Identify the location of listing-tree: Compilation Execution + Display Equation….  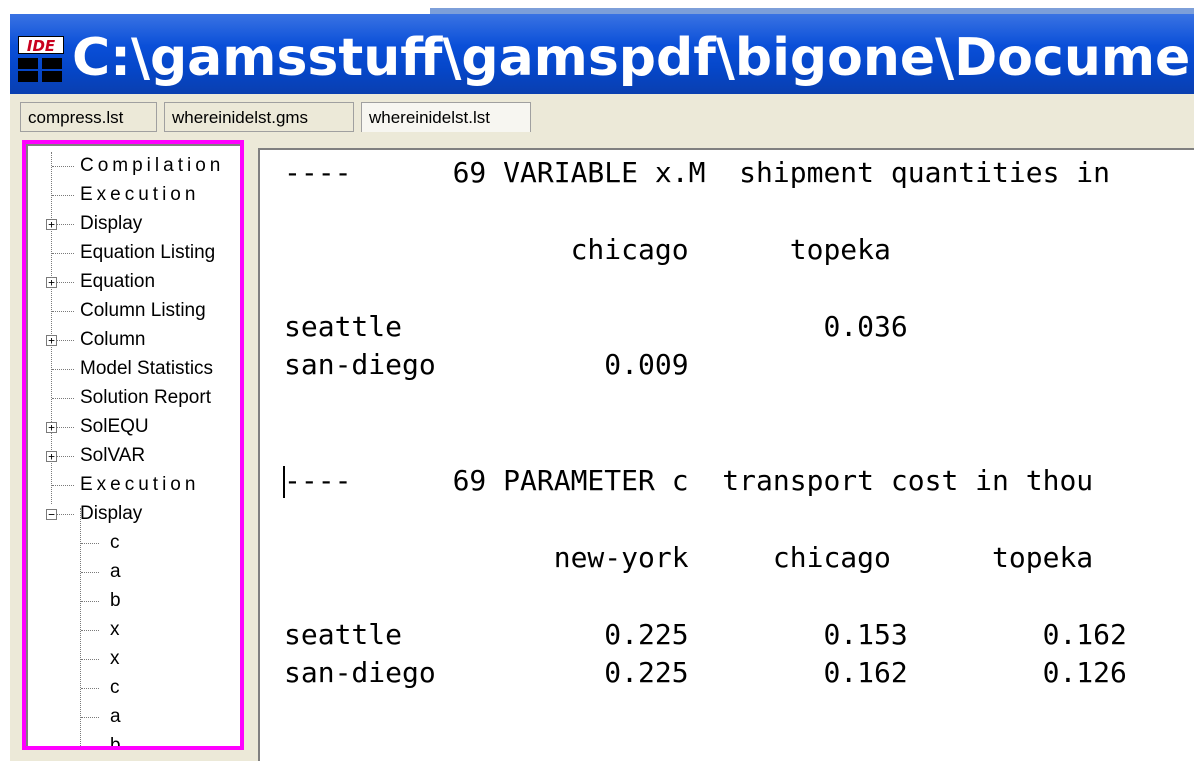
(133, 445).